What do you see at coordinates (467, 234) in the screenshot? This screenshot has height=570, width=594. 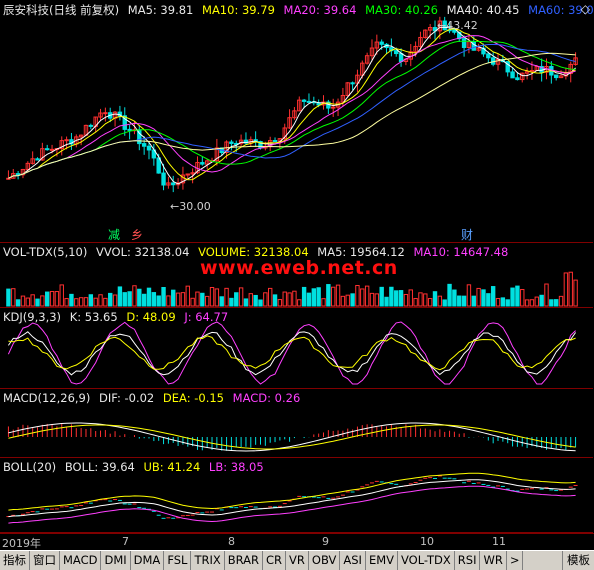 I see `event-marker-right: 财` at bounding box center [467, 234].